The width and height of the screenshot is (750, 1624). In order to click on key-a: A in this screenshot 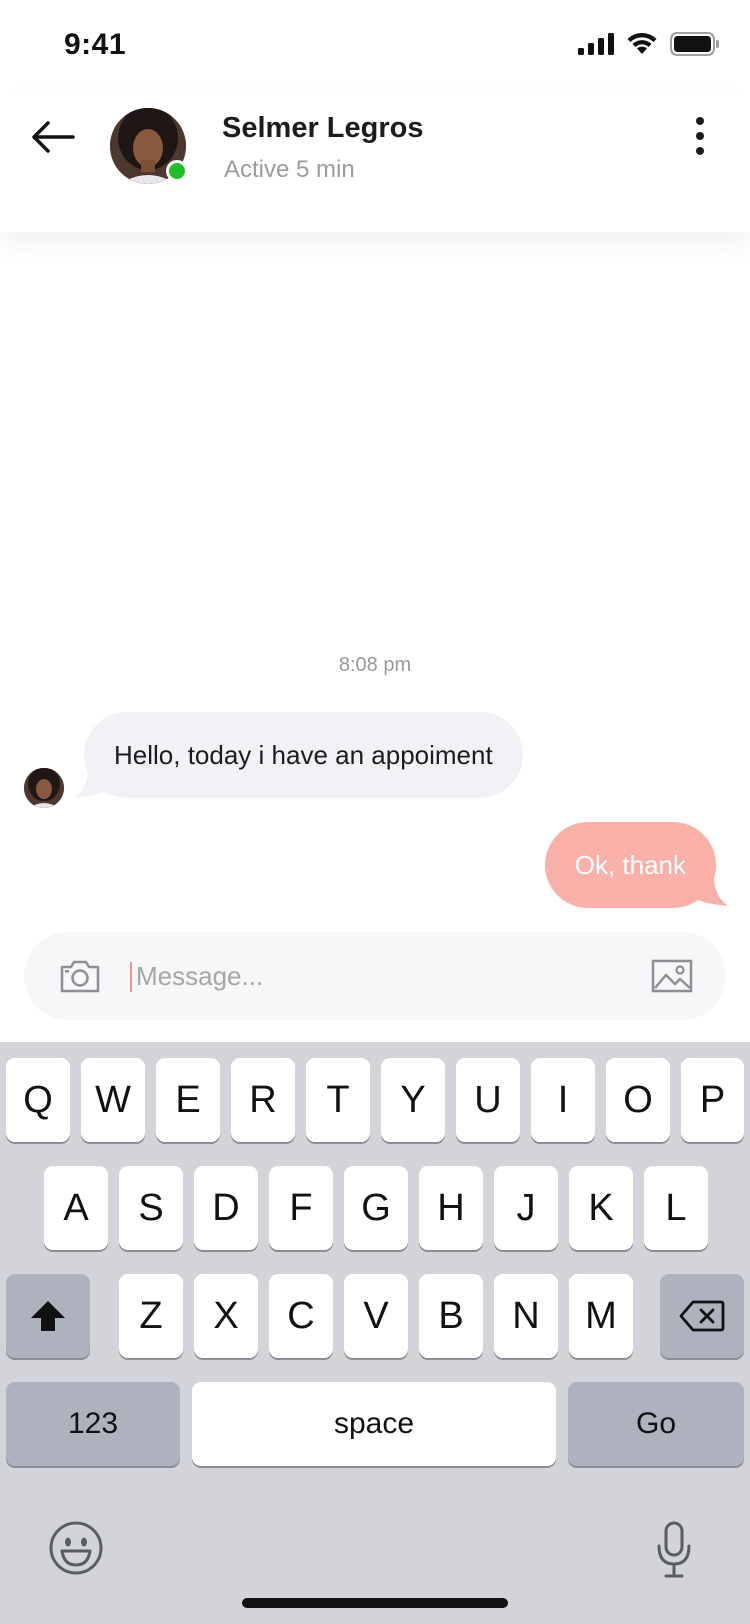, I will do `click(76, 1208)`.